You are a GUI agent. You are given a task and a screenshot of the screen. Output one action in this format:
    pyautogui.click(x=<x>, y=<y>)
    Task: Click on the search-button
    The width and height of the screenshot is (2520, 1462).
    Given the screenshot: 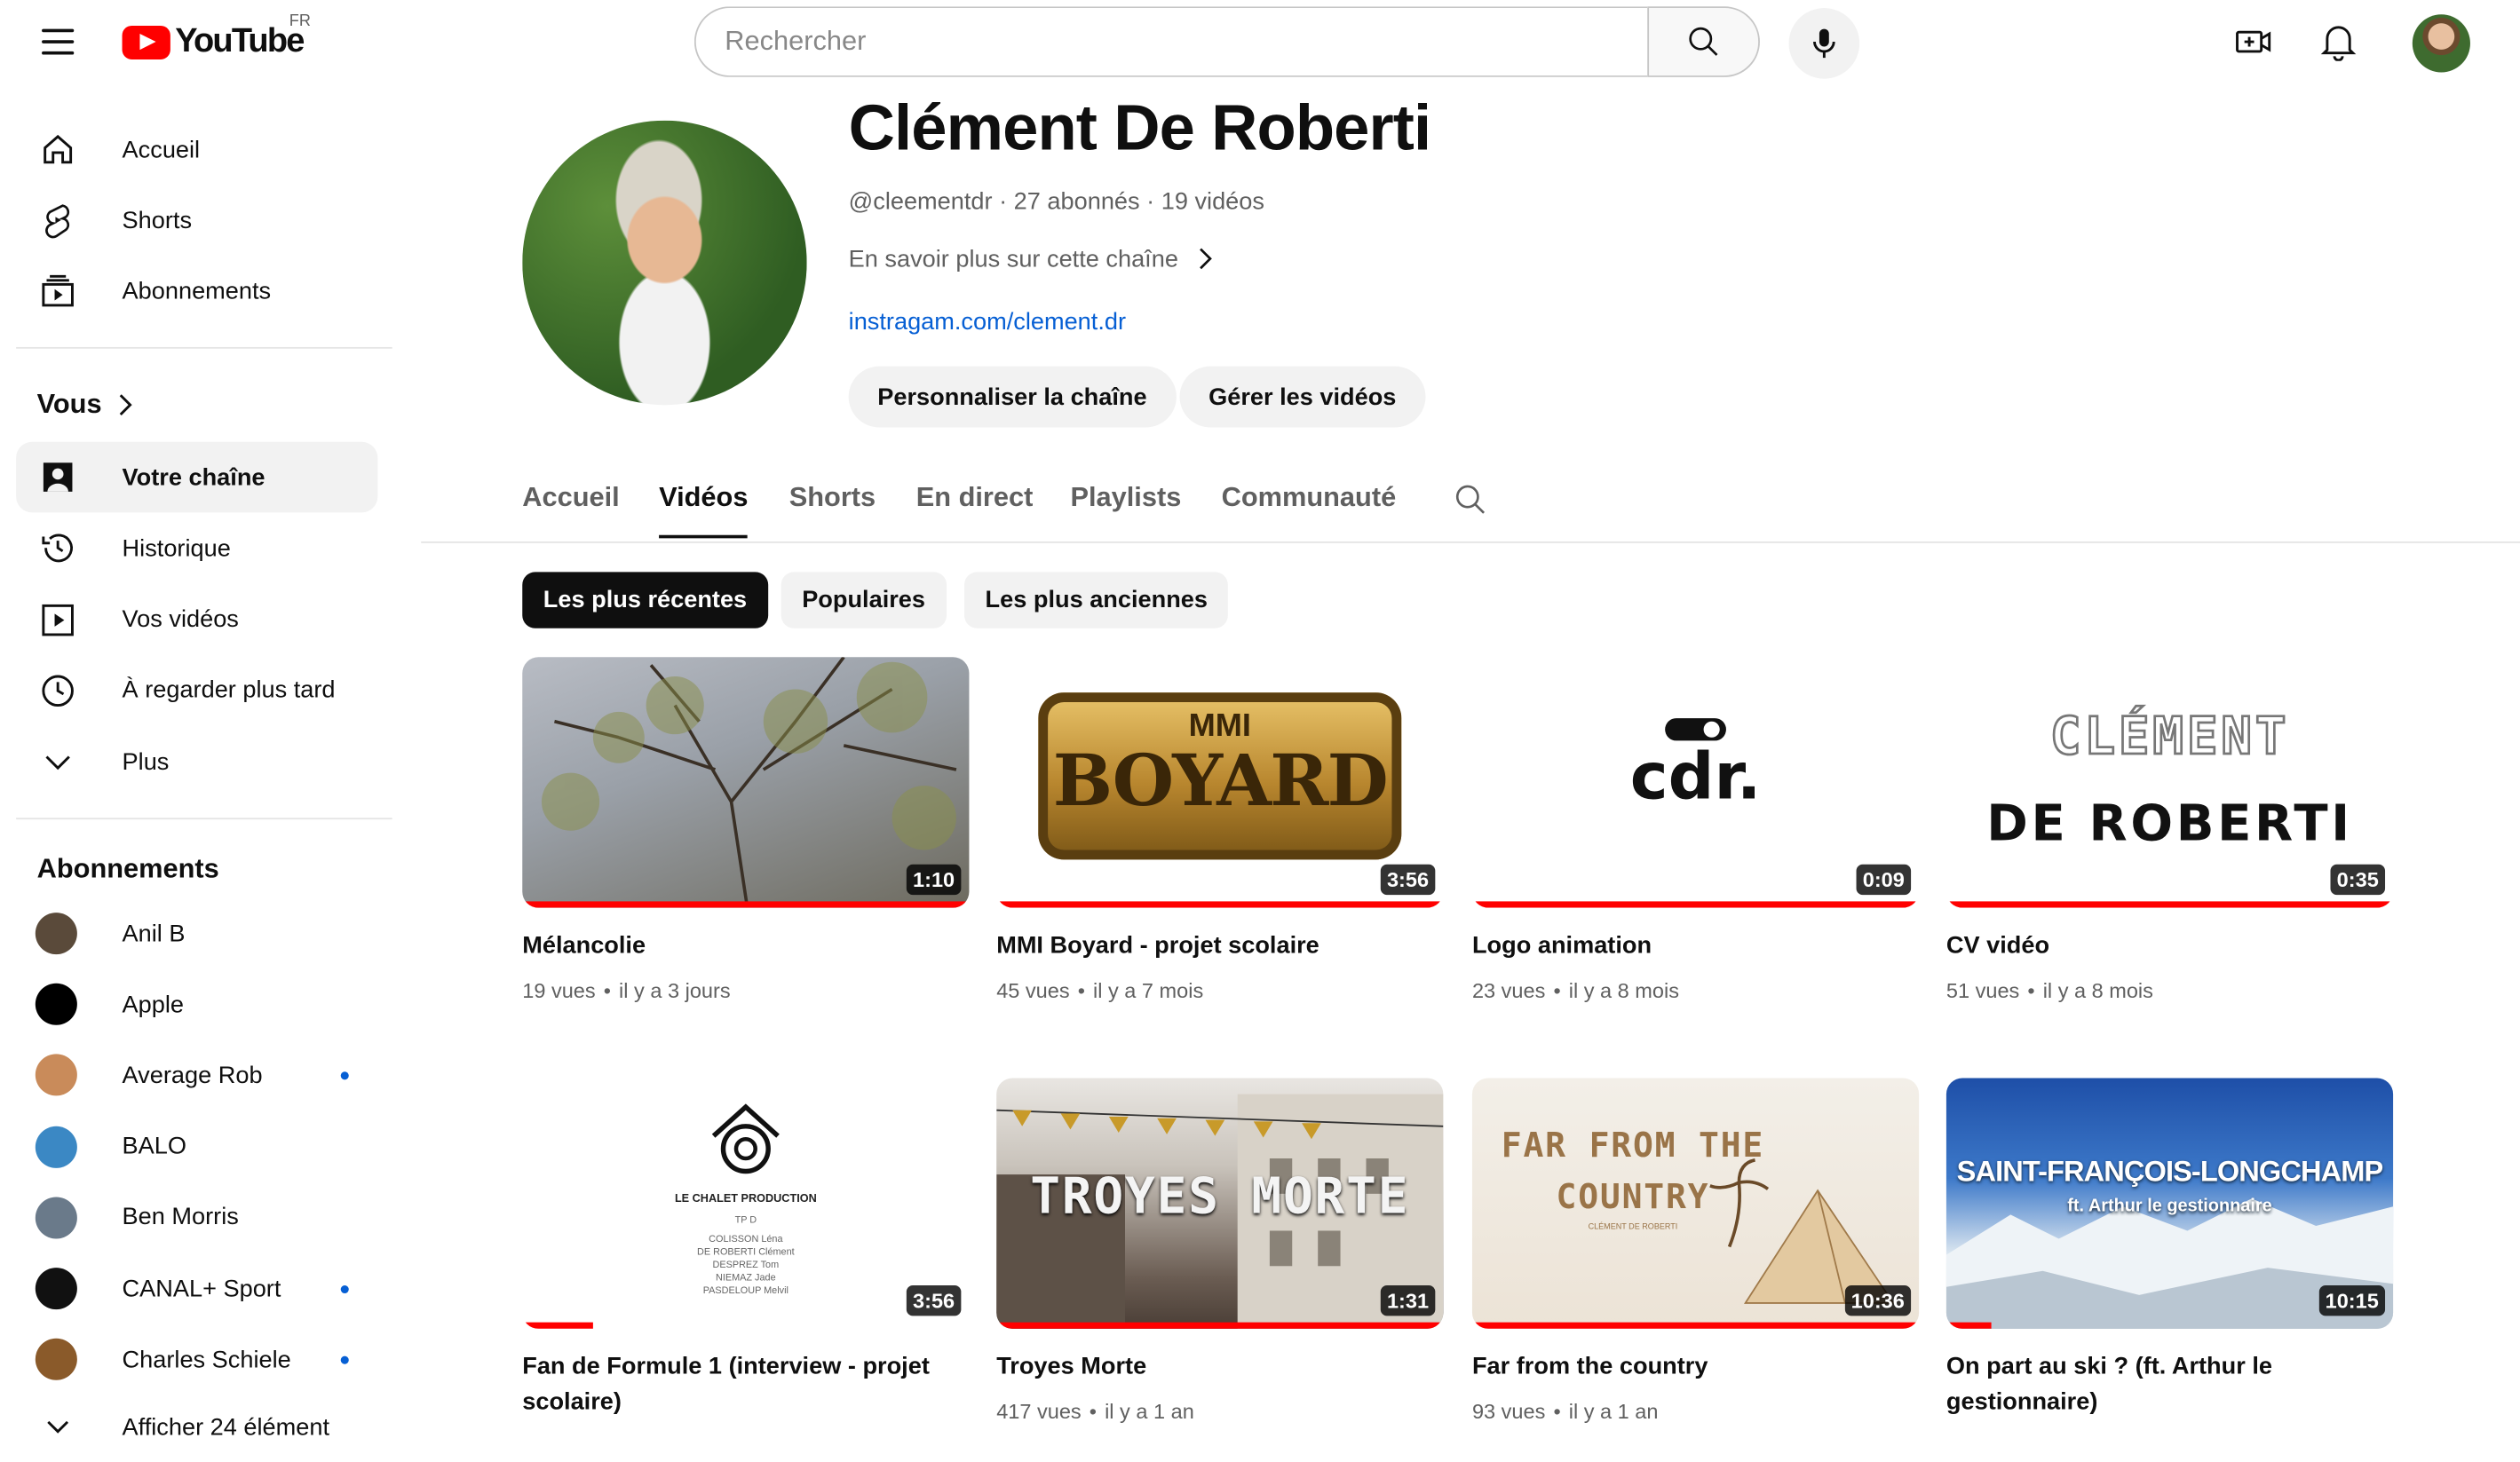 What is the action you would take?
    pyautogui.click(x=1703, y=41)
    